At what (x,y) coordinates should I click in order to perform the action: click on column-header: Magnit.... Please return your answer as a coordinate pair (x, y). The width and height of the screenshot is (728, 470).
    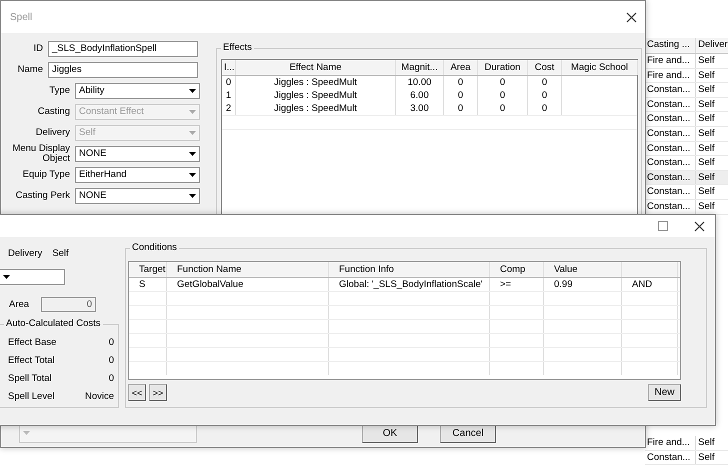
    Looking at the image, I should click on (420, 67).